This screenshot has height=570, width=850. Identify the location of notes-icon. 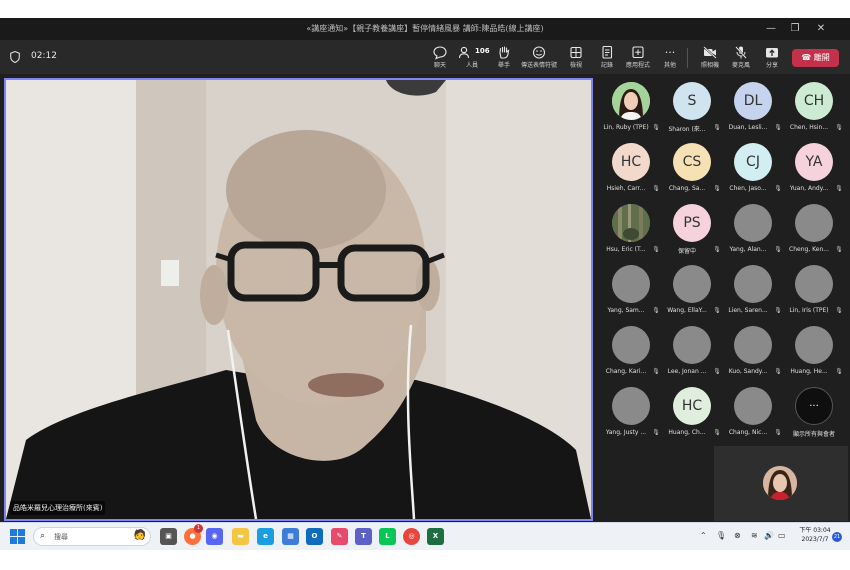
(607, 52).